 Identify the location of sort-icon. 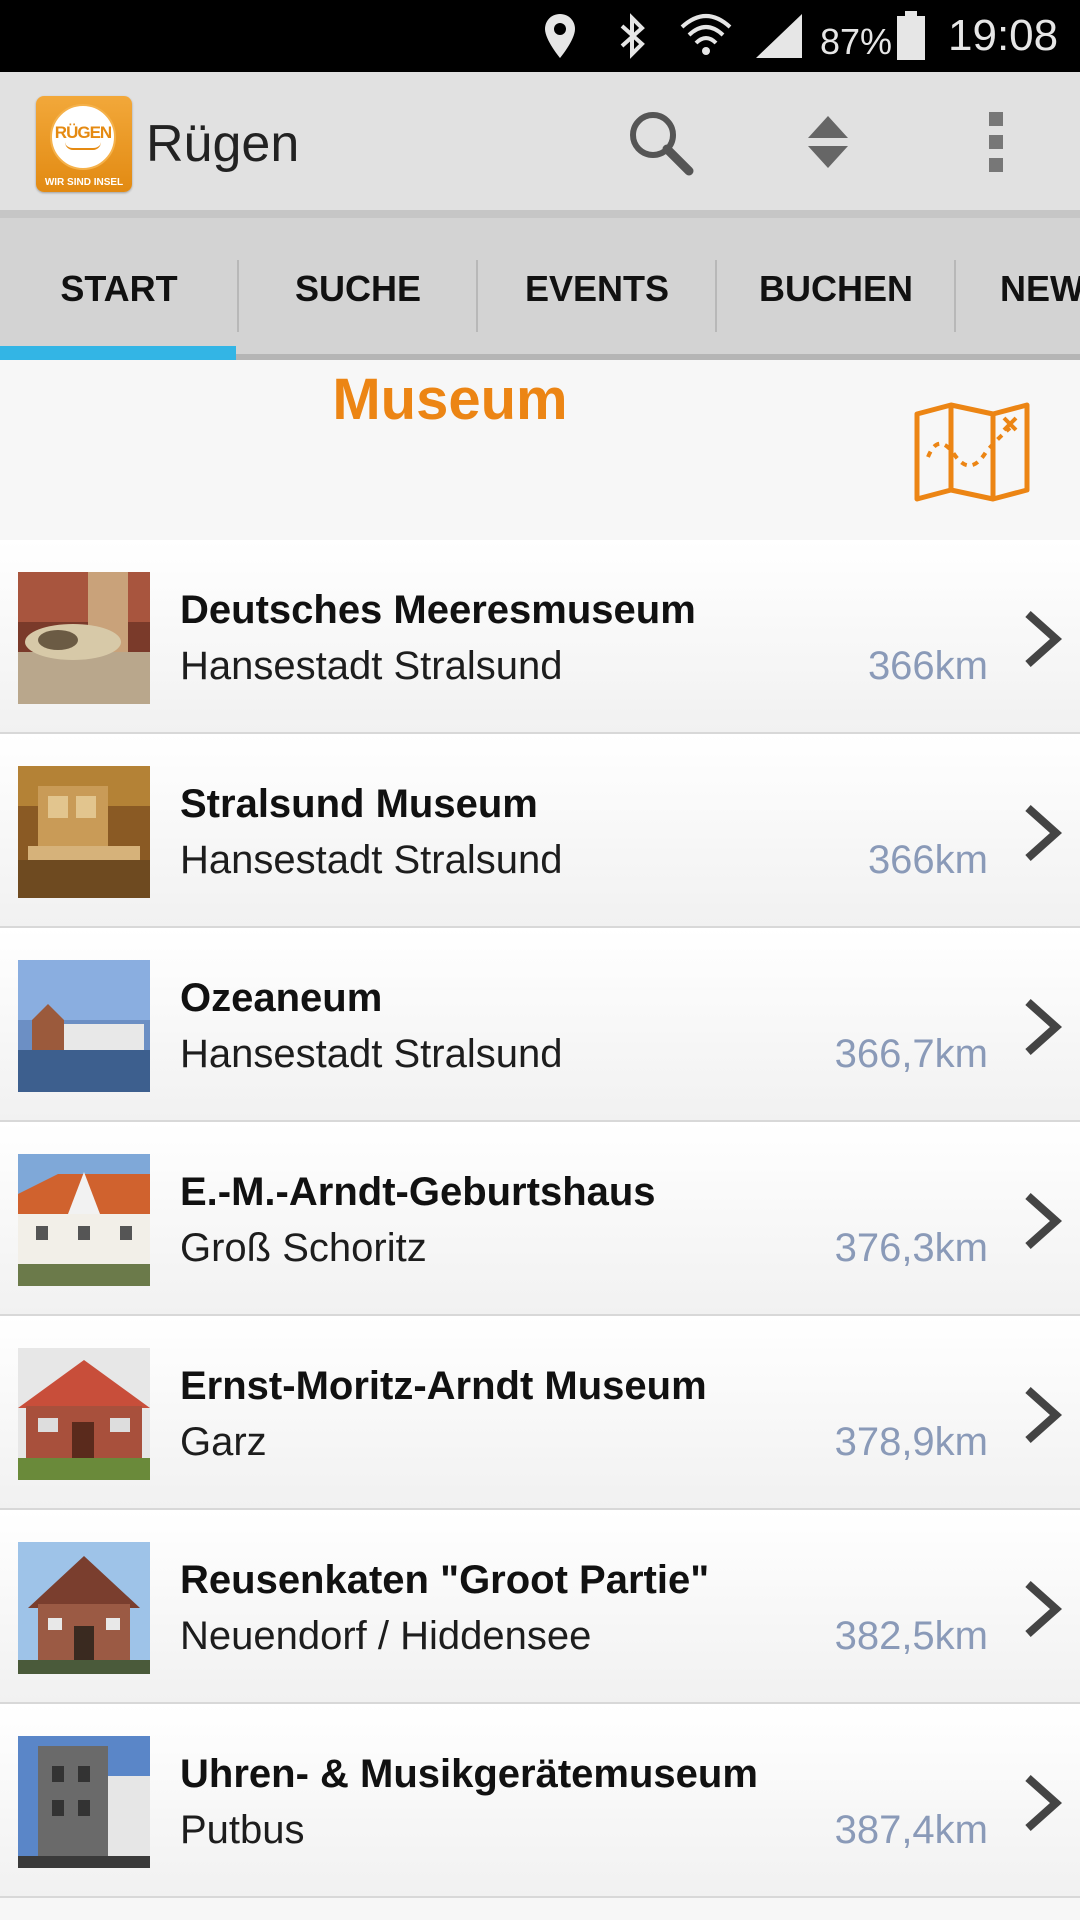
(828, 142).